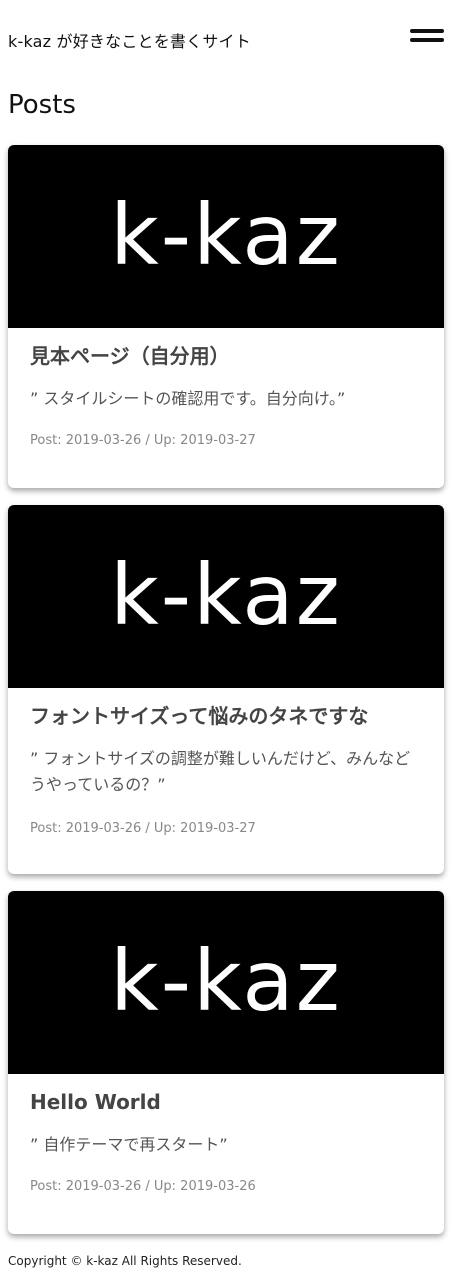 This screenshot has height=1288, width=452. Describe the element at coordinates (427, 40) in the screenshot. I see `menu-bar-bottom` at that location.